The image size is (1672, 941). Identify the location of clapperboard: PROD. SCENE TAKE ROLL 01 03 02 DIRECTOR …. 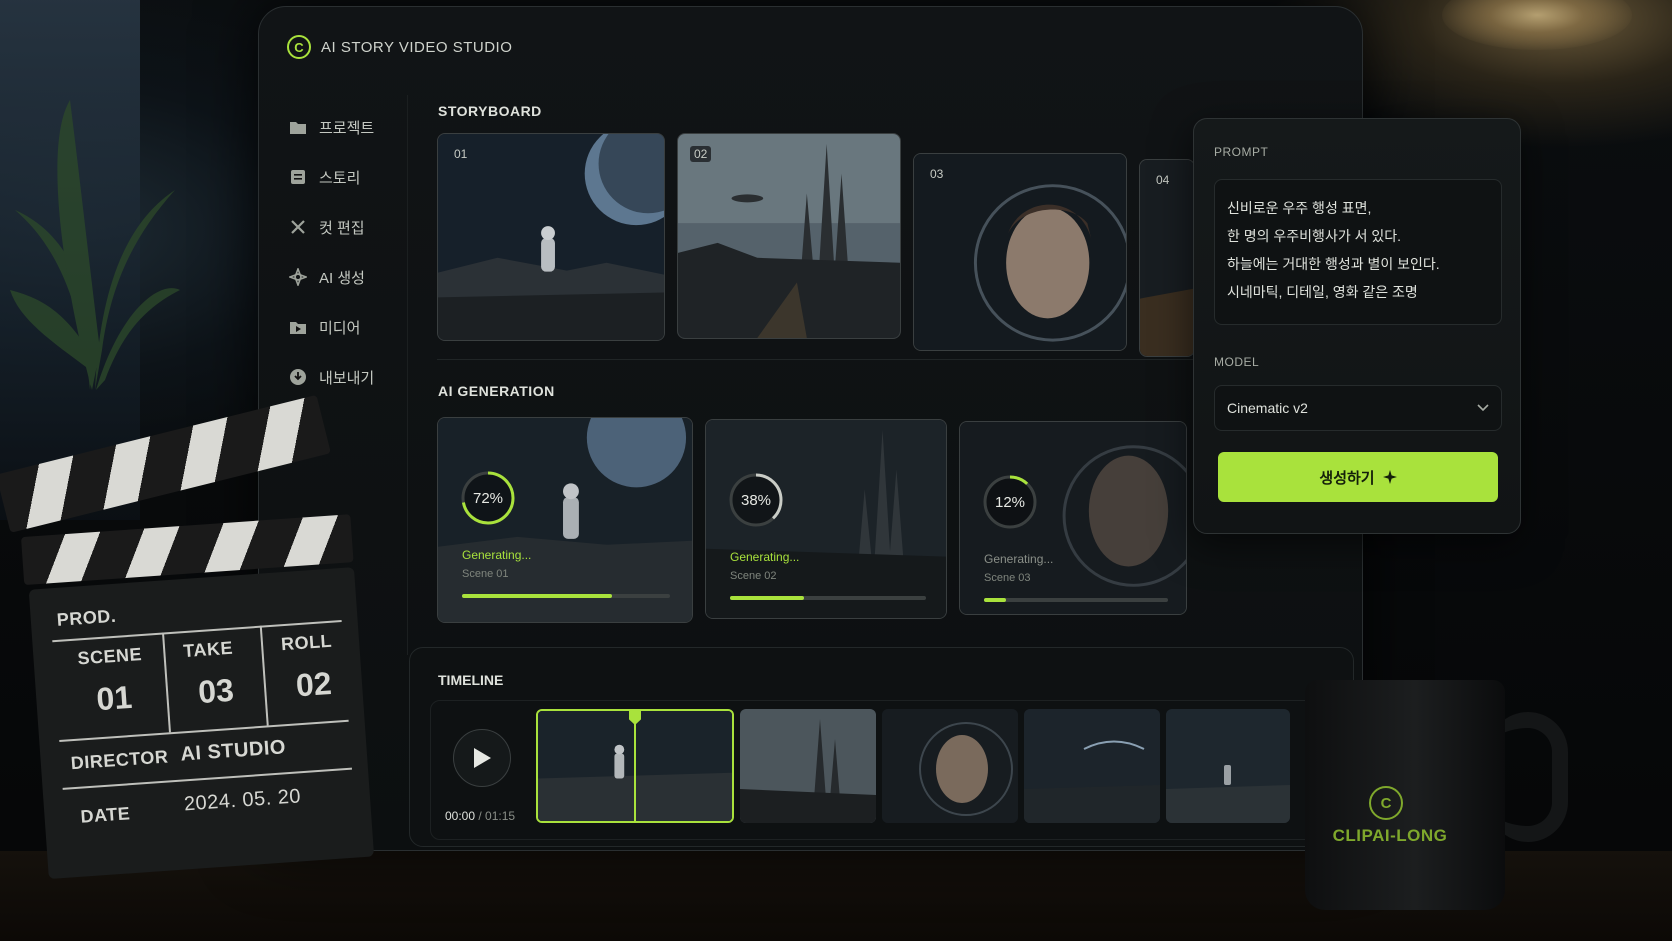
(197, 643).